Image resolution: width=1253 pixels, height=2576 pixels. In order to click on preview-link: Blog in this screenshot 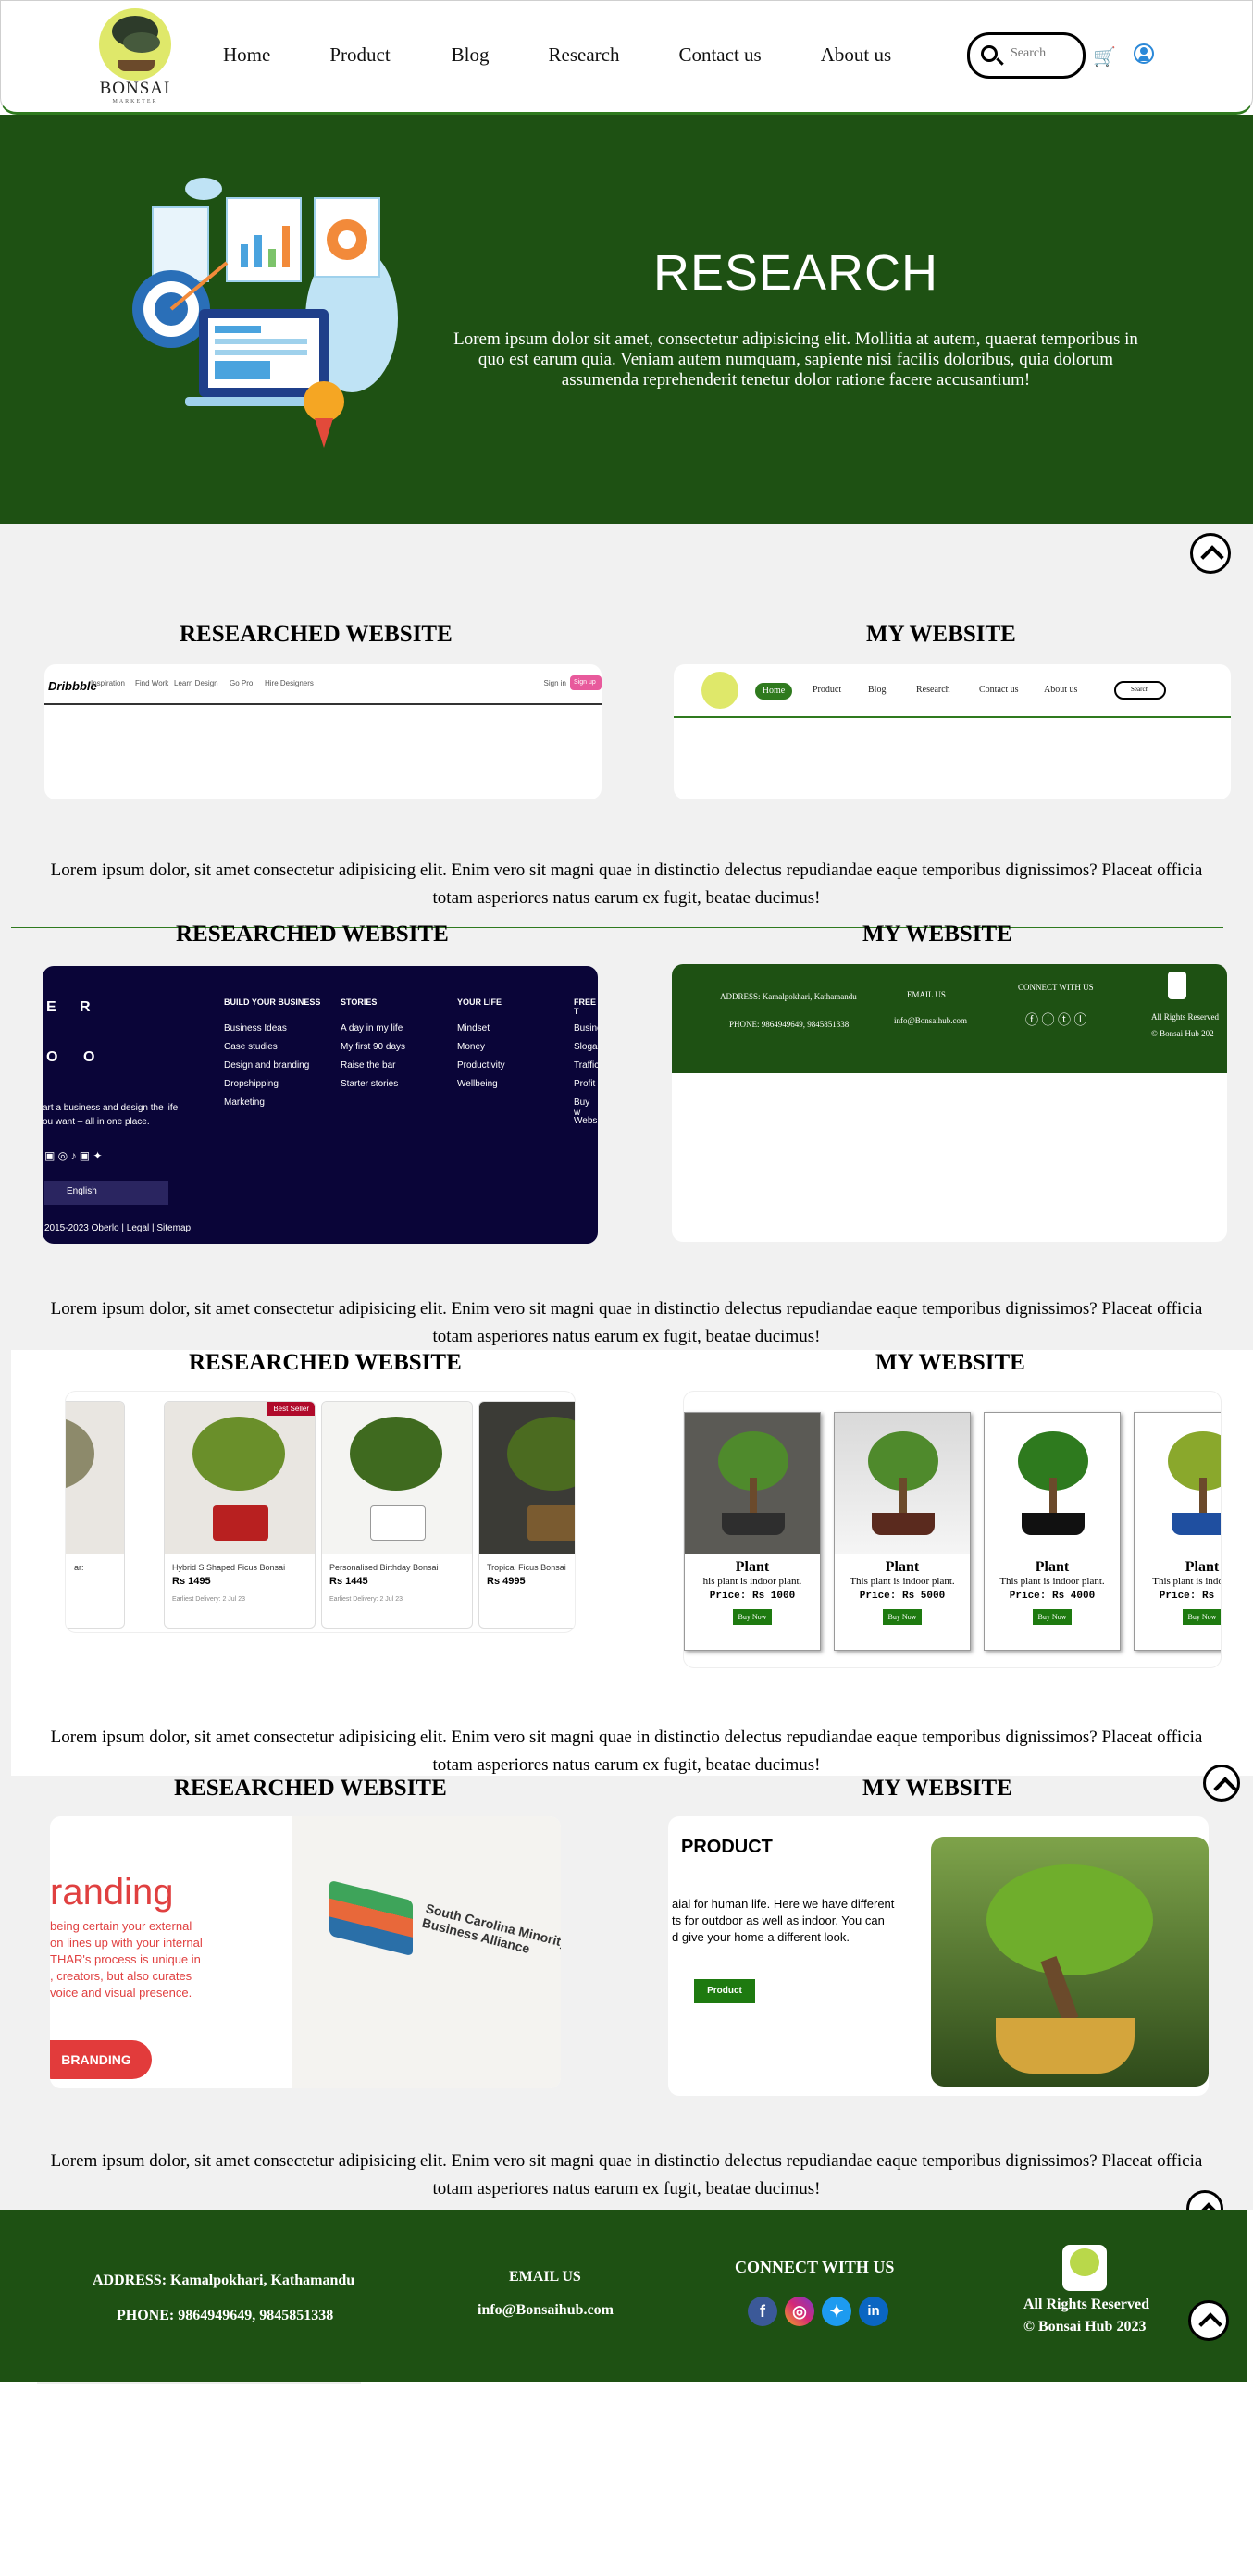, I will do `click(877, 690)`.